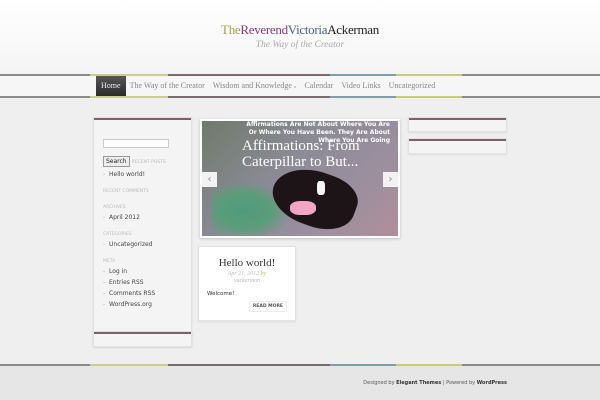 This screenshot has height=400, width=600. What do you see at coordinates (390, 179) in the screenshot?
I see `slider-next-icon: ›` at bounding box center [390, 179].